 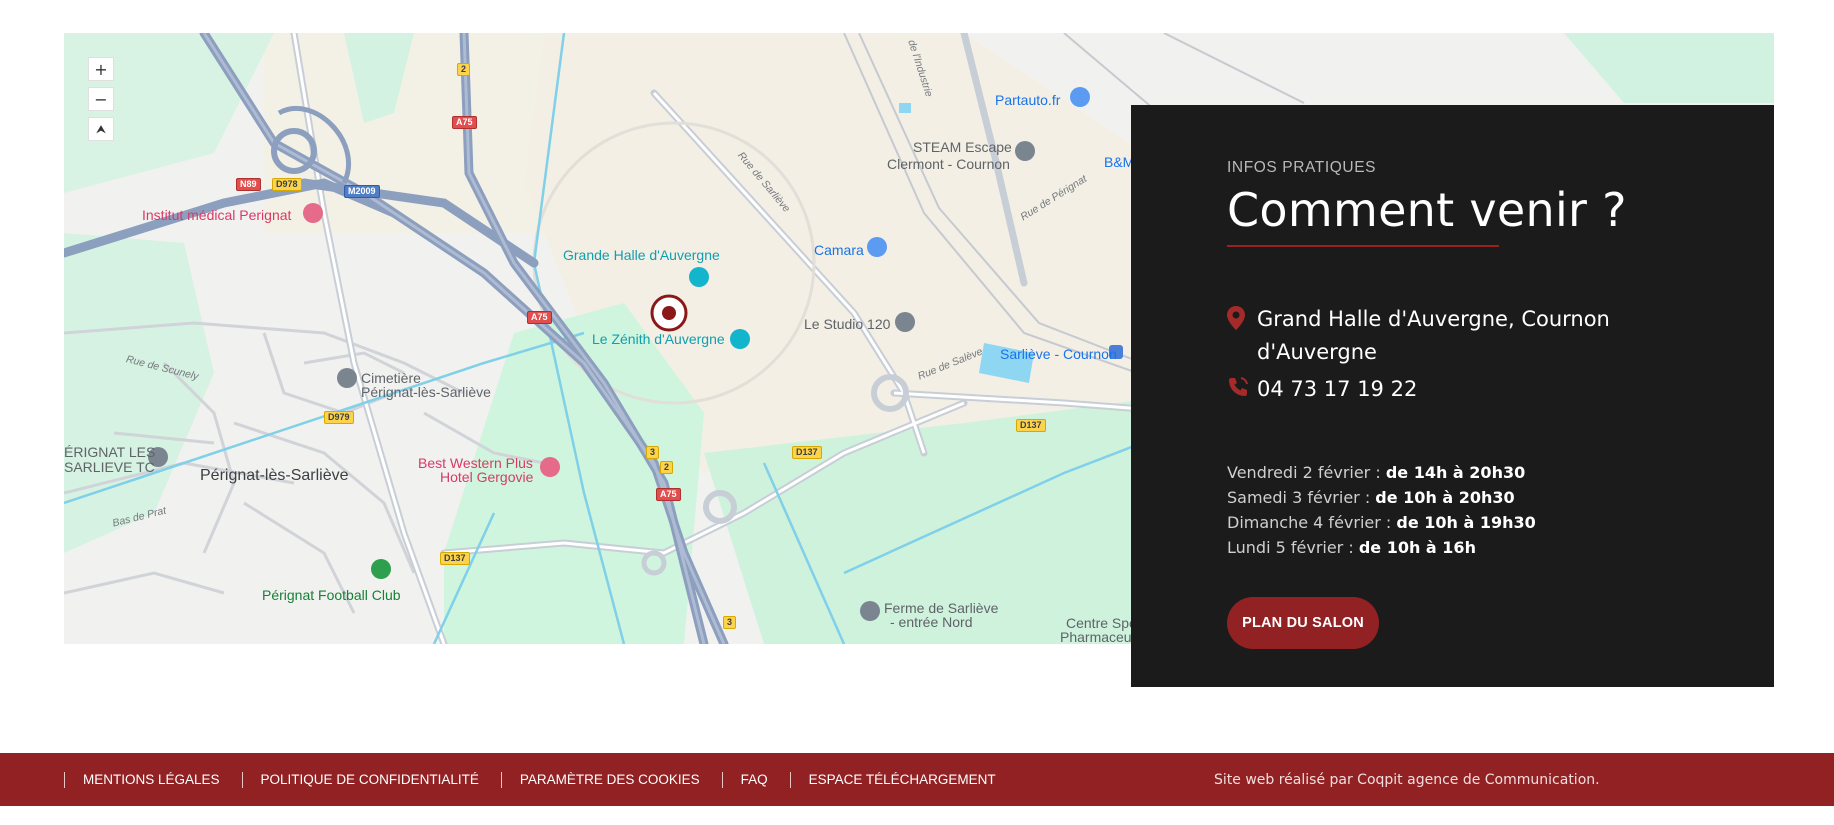 I want to click on poi-perignat-tc-1: ÉRIGNAT LES, so click(x=109, y=452).